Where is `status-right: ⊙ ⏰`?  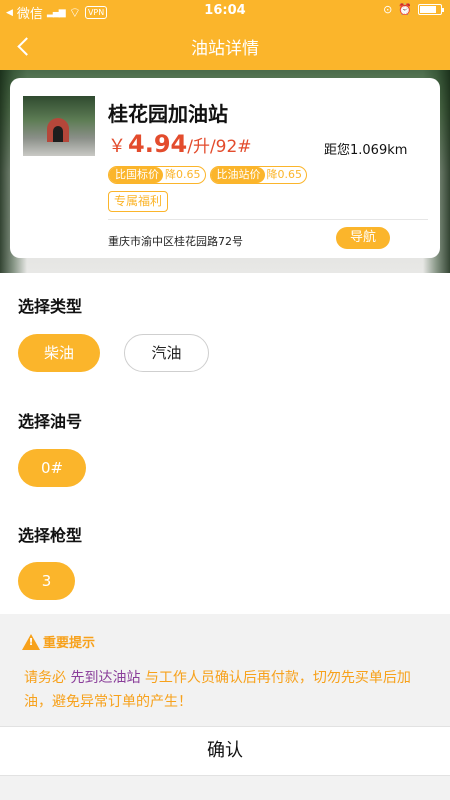 status-right: ⊙ ⏰ is located at coordinates (413, 9).